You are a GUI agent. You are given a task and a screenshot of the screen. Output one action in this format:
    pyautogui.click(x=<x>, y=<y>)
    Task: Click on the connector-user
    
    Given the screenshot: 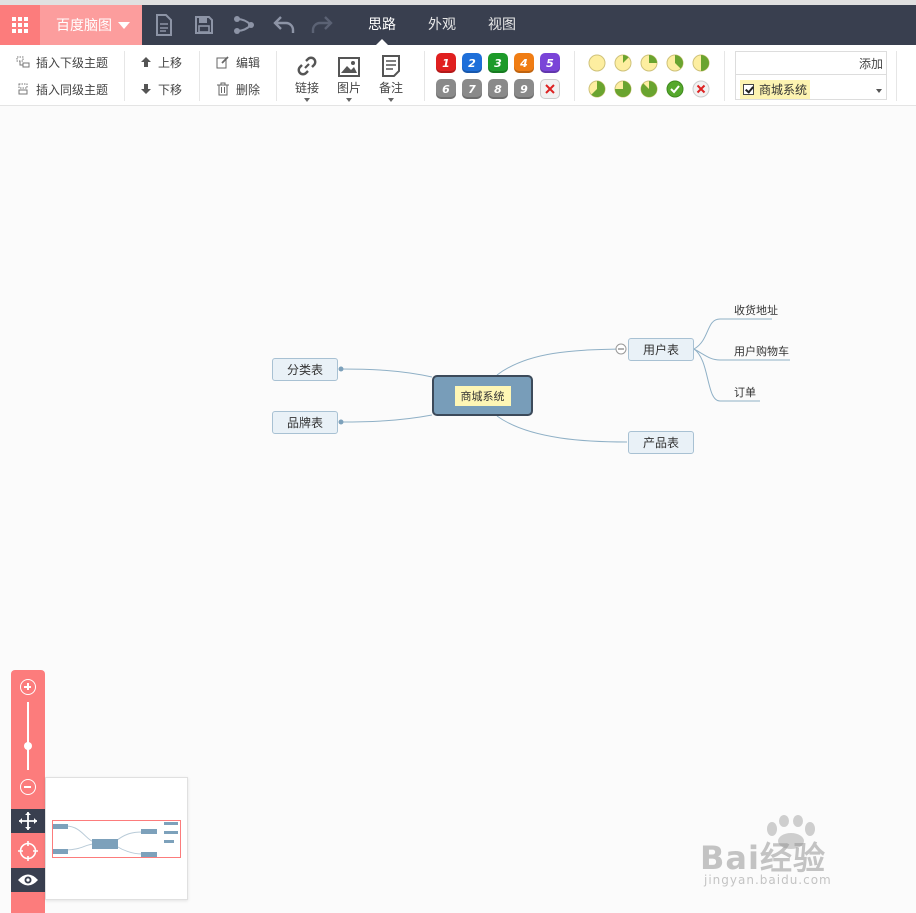 What is the action you would take?
    pyautogui.click(x=559, y=362)
    